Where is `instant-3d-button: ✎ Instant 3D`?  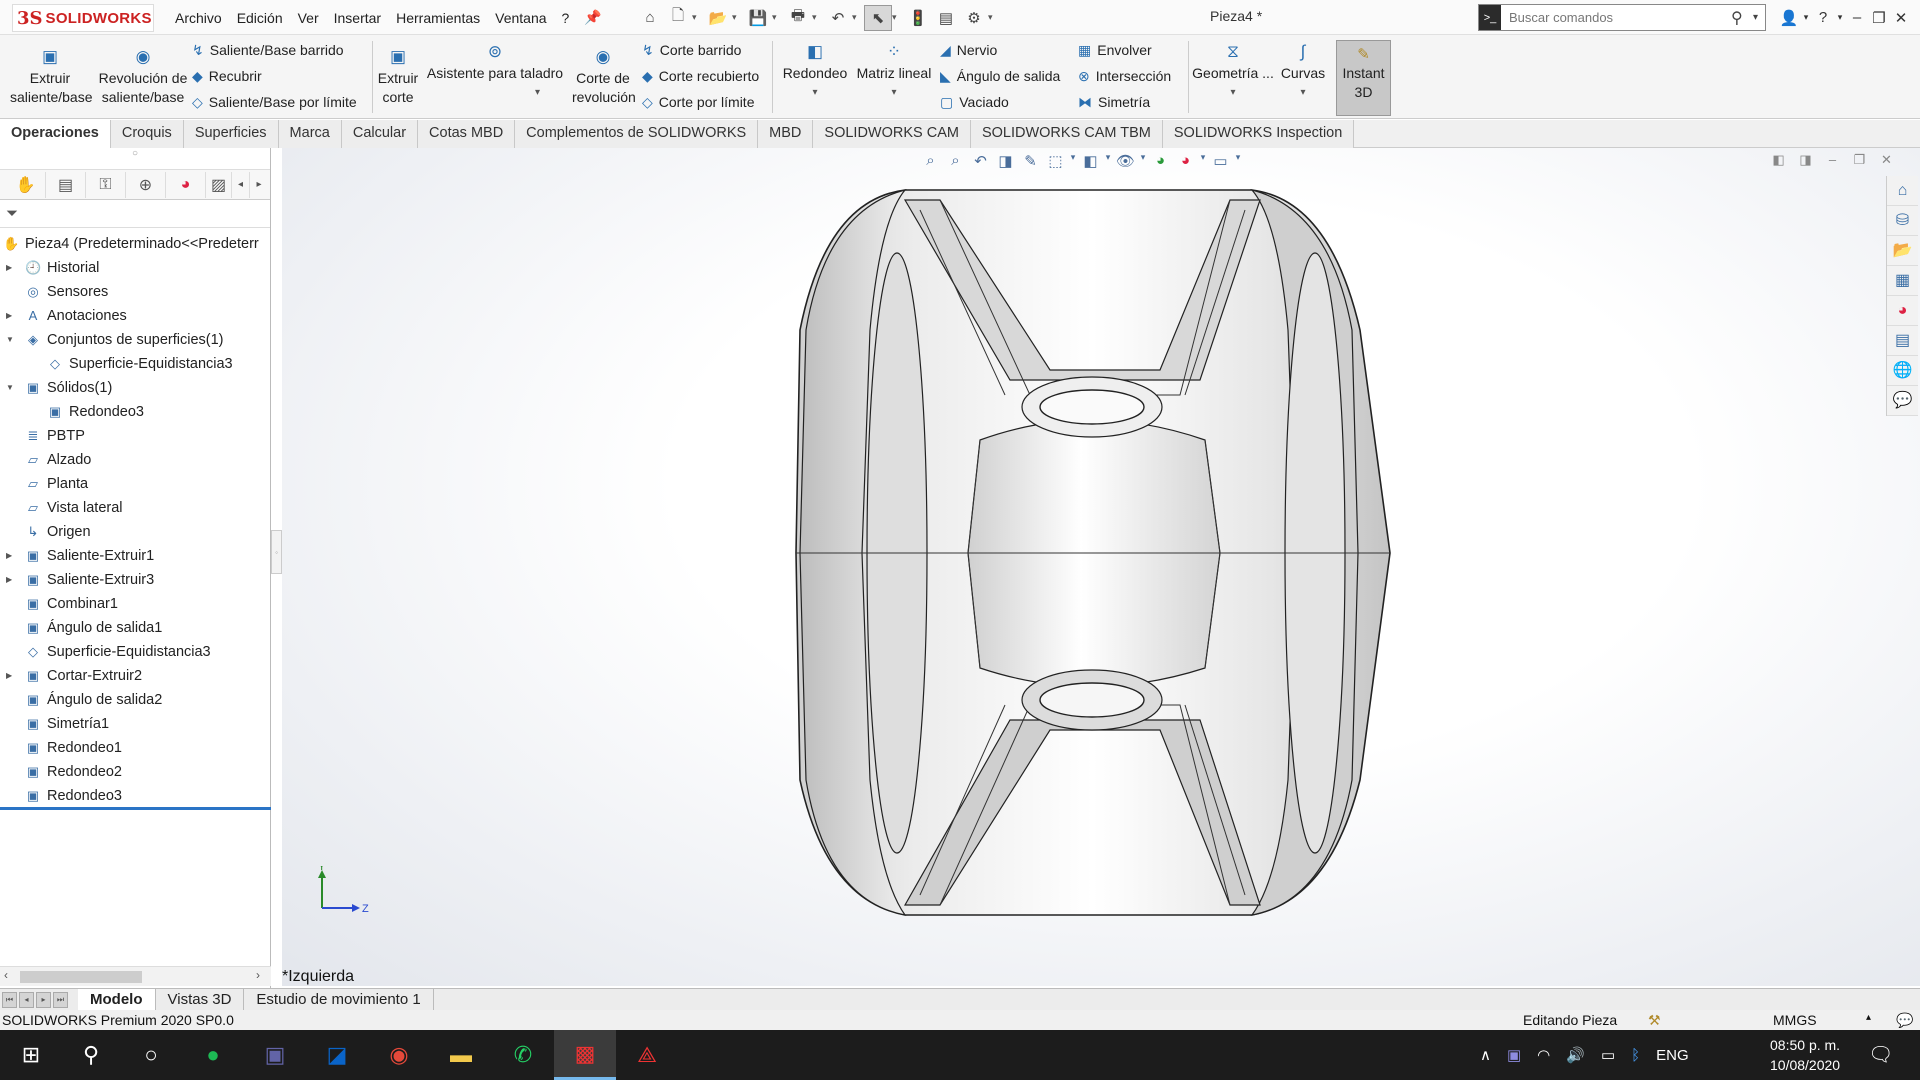 instant-3d-button: ✎ Instant 3D is located at coordinates (1363, 78).